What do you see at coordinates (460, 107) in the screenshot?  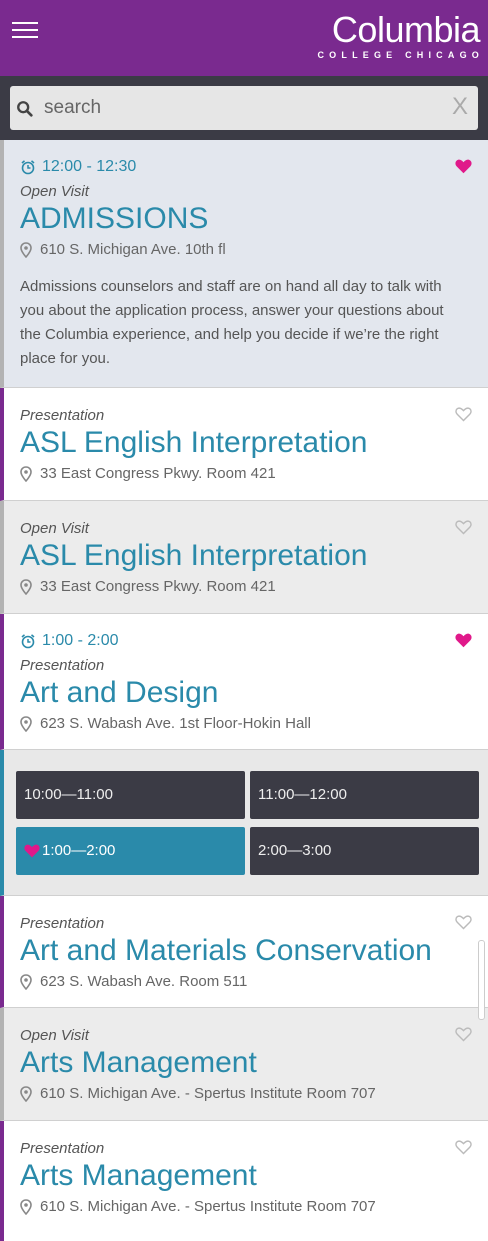 I see `clear-search-button: X` at bounding box center [460, 107].